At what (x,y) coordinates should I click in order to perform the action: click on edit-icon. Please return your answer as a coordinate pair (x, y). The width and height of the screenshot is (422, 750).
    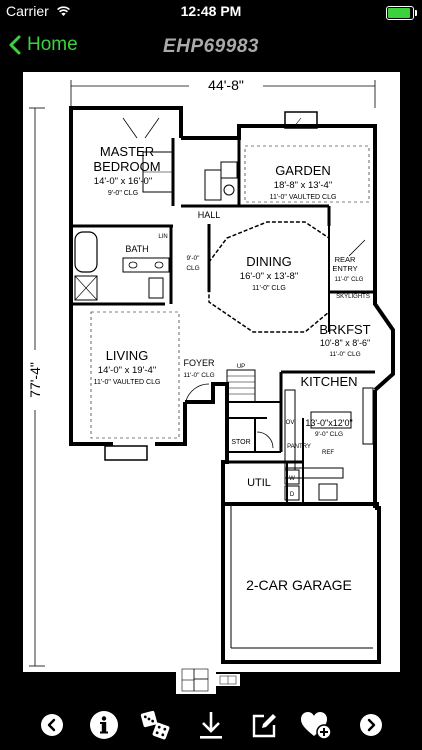
    Looking at the image, I should click on (264, 726).